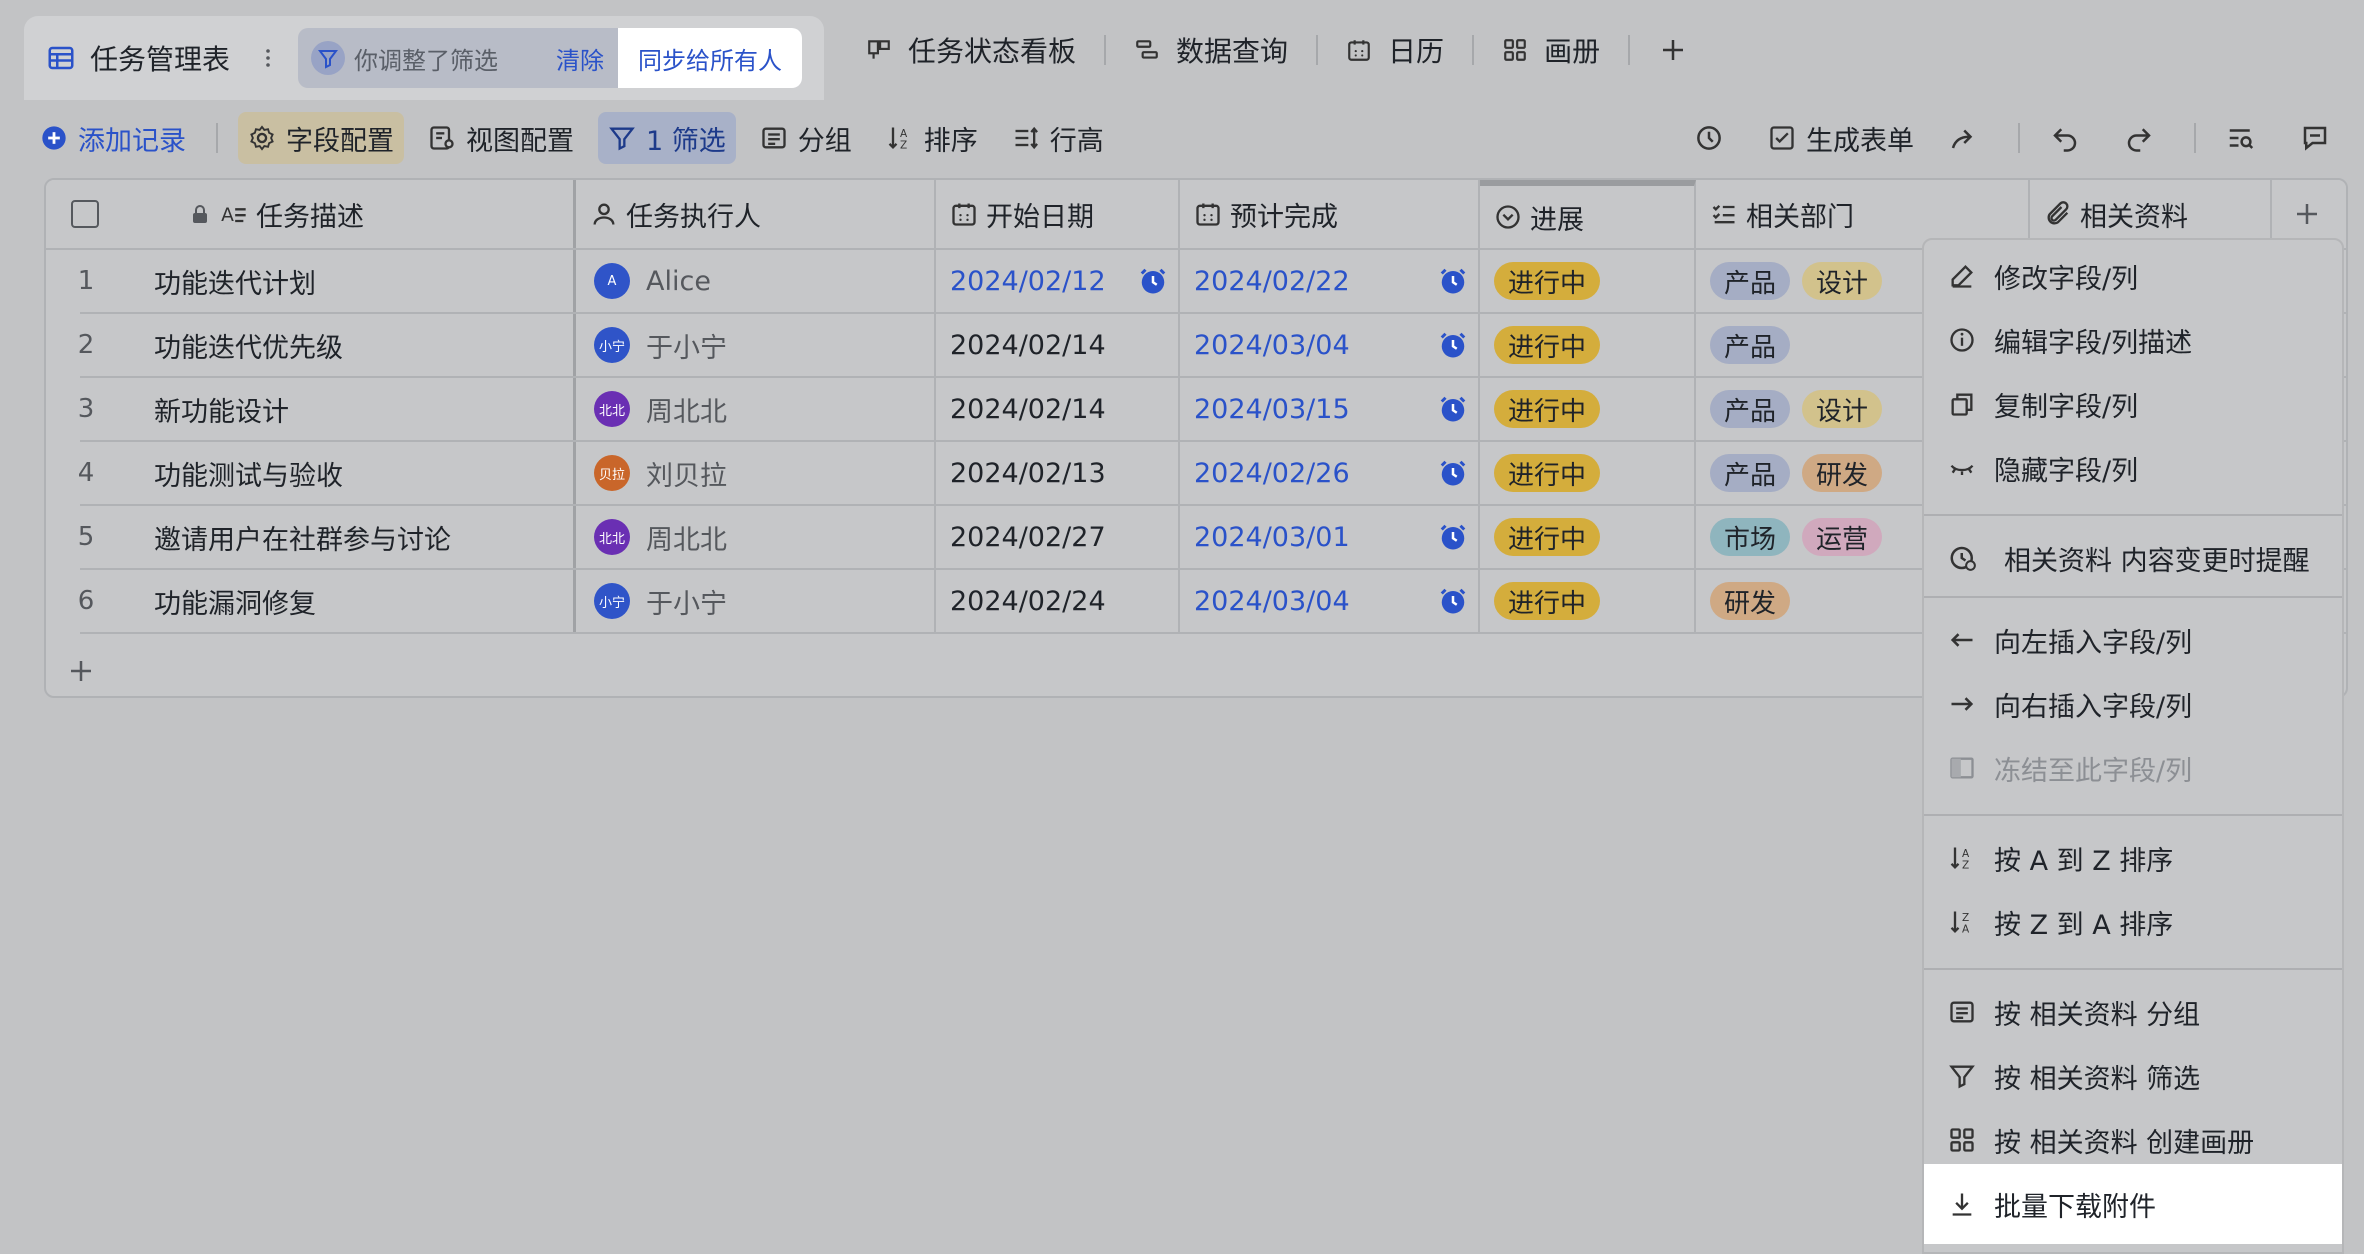 The width and height of the screenshot is (2364, 1254). What do you see at coordinates (1547, 409) in the screenshot?
I see `status-badge: 进行中` at bounding box center [1547, 409].